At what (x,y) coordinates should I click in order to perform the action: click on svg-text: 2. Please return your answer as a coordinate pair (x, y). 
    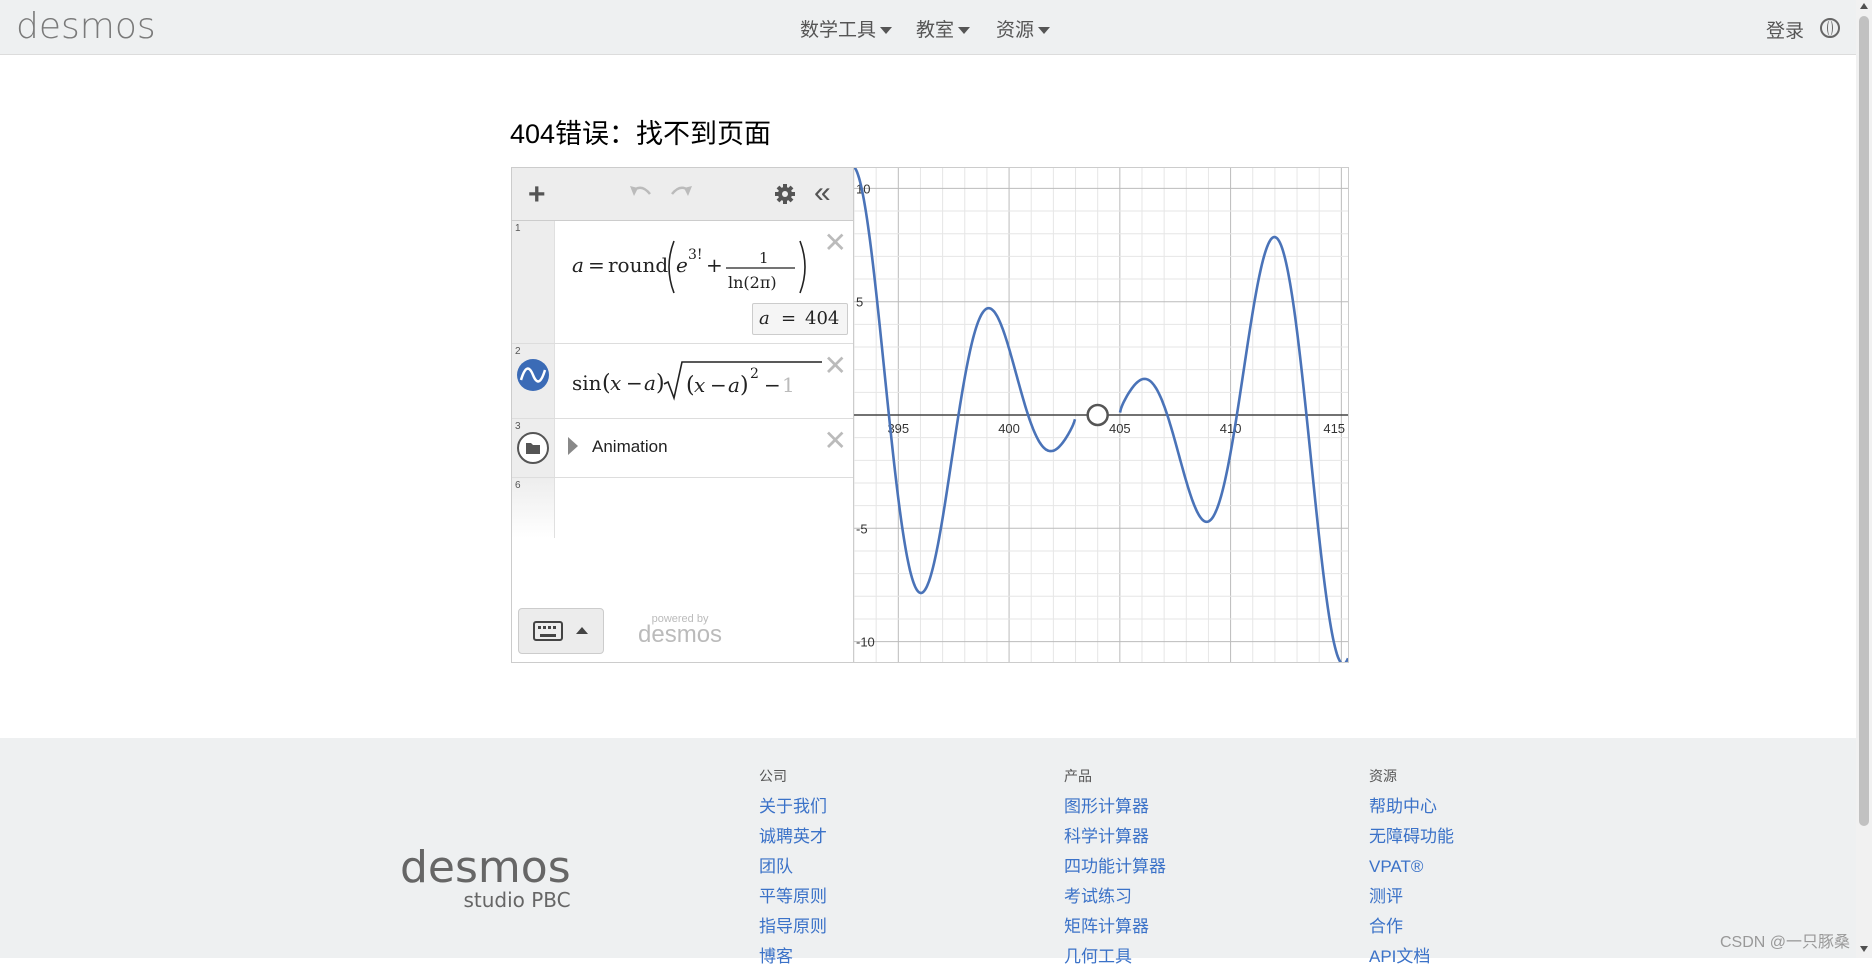
    Looking at the image, I should click on (754, 374).